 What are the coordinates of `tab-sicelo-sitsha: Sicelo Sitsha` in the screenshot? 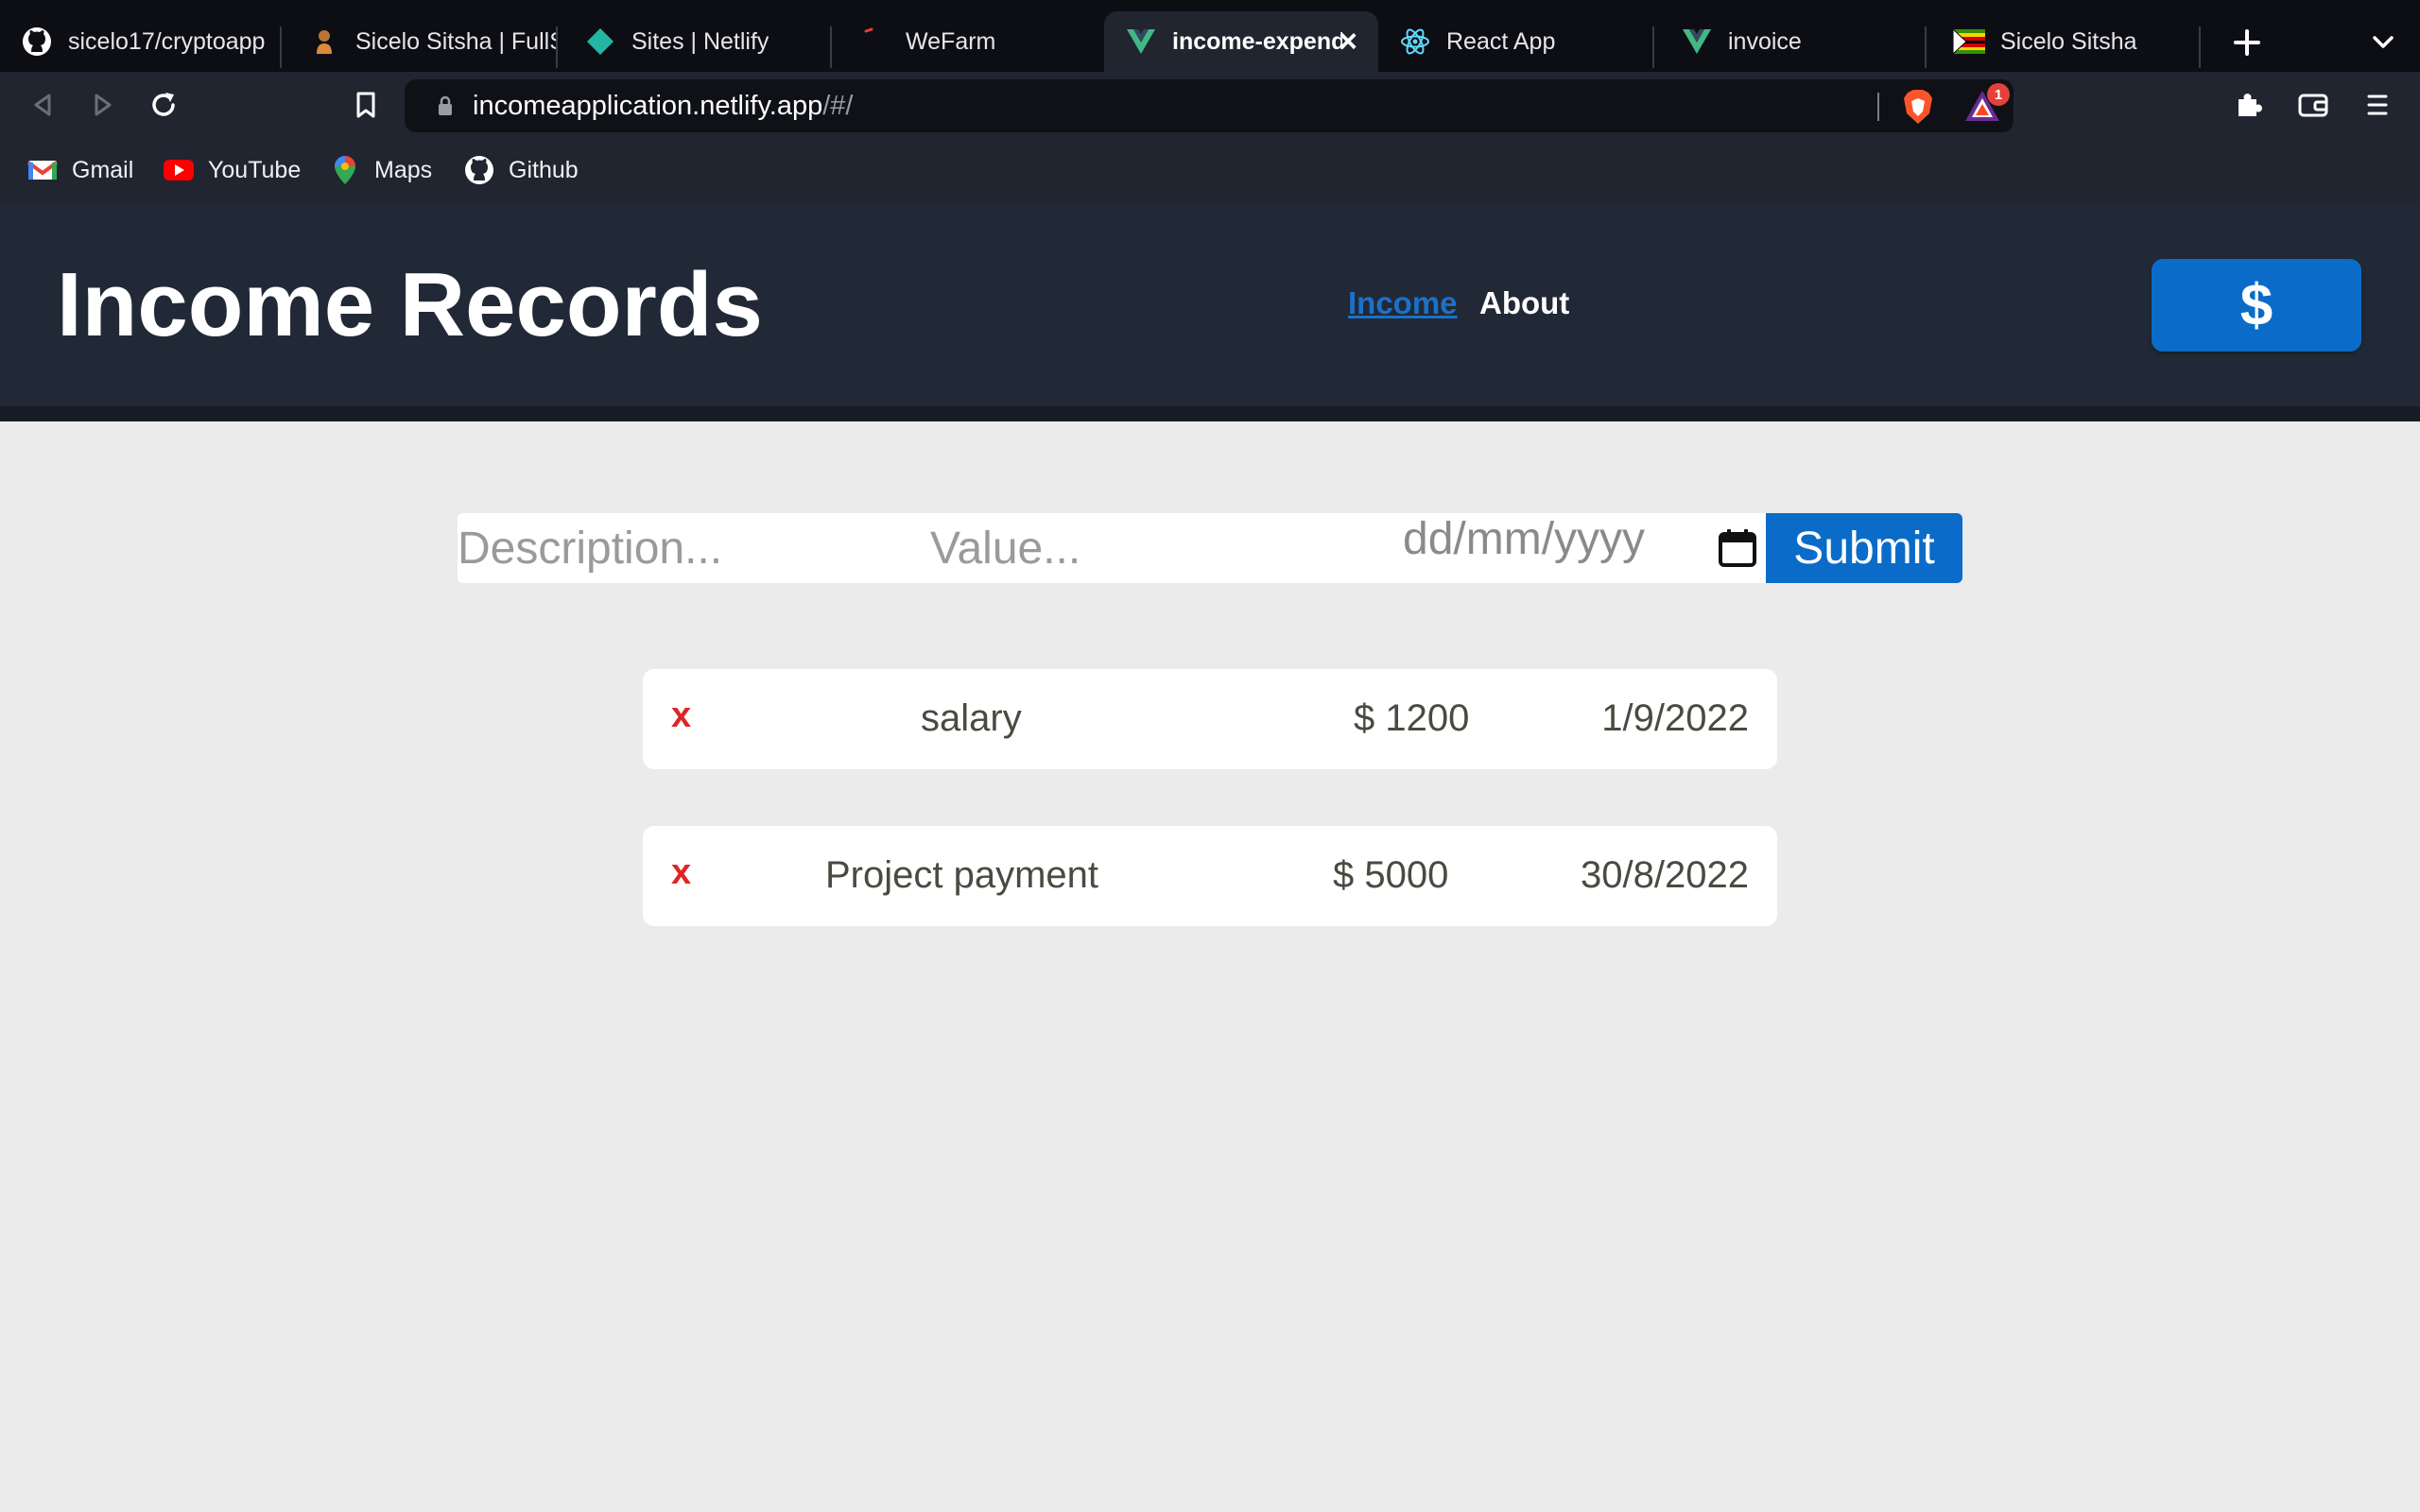 It's located at (2065, 41).